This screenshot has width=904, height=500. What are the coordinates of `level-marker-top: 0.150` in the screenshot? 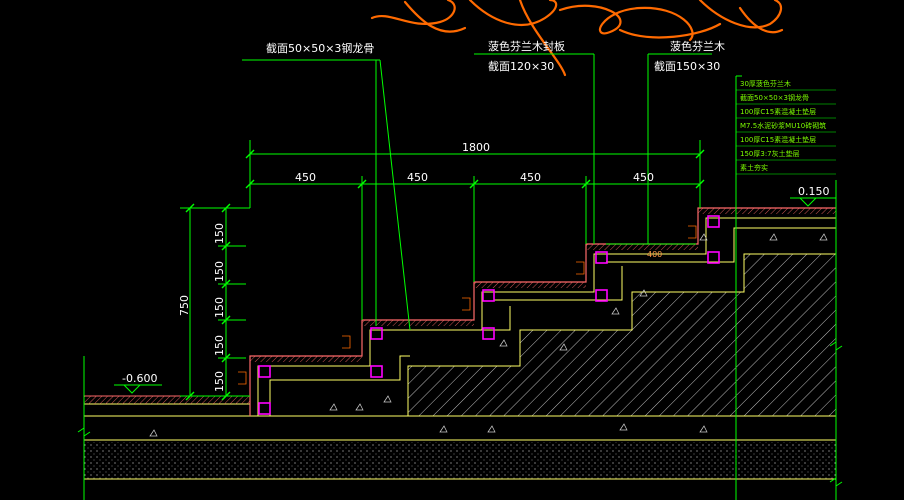 It's located at (813, 196).